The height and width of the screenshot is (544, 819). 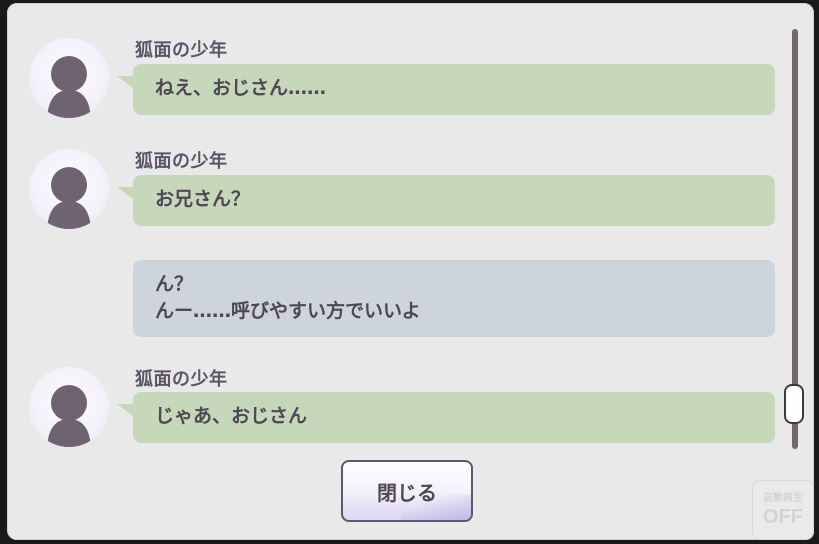 I want to click on close-button: 閉じる, so click(x=407, y=491).